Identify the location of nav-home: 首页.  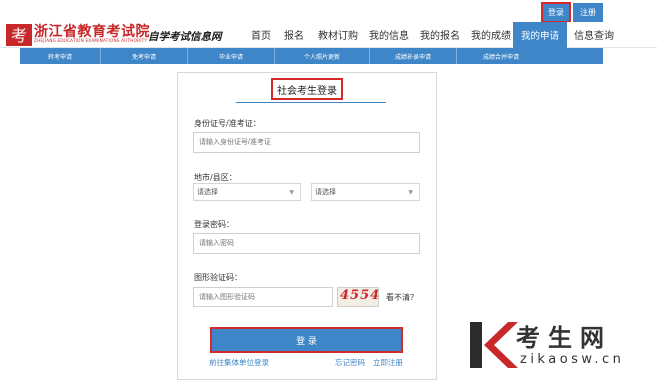
(261, 34).